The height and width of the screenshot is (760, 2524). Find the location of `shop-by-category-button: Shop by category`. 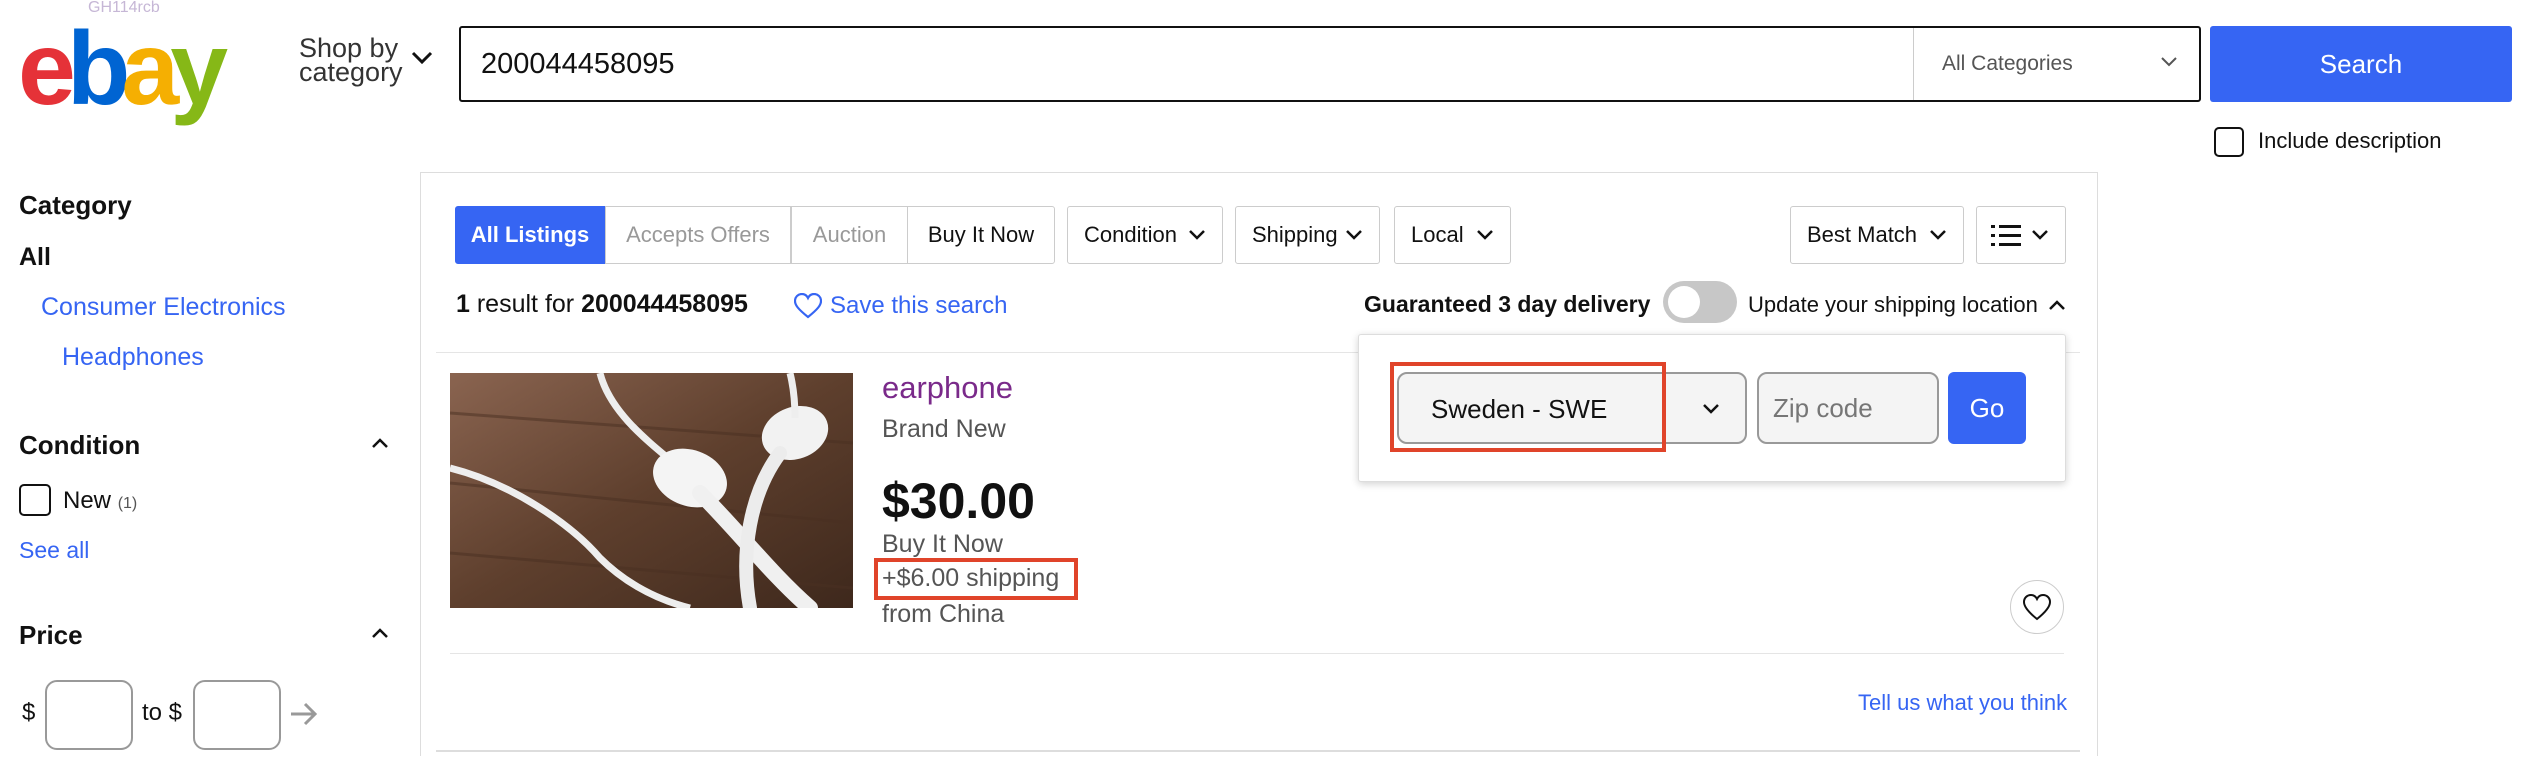

shop-by-category-button: Shop by category is located at coordinates (351, 61).